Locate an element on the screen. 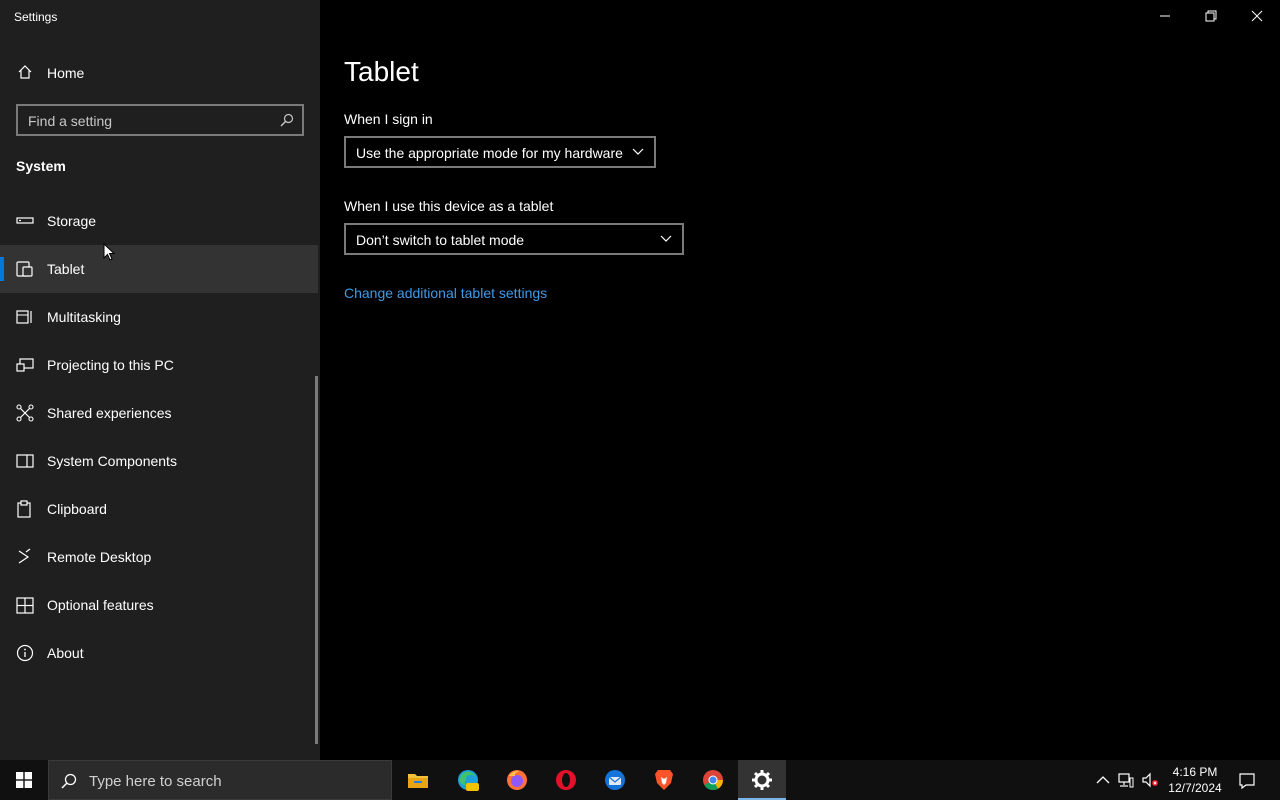 Image resolution: width=1280 pixels, height=800 pixels. dropdown-value: Don’t switch to tablet mode is located at coordinates (440, 240).